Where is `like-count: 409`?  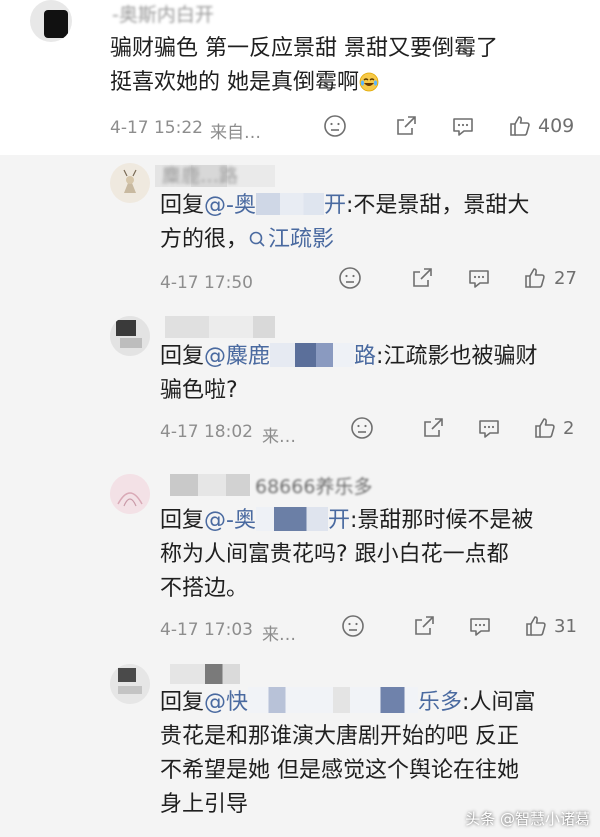 like-count: 409 is located at coordinates (556, 126).